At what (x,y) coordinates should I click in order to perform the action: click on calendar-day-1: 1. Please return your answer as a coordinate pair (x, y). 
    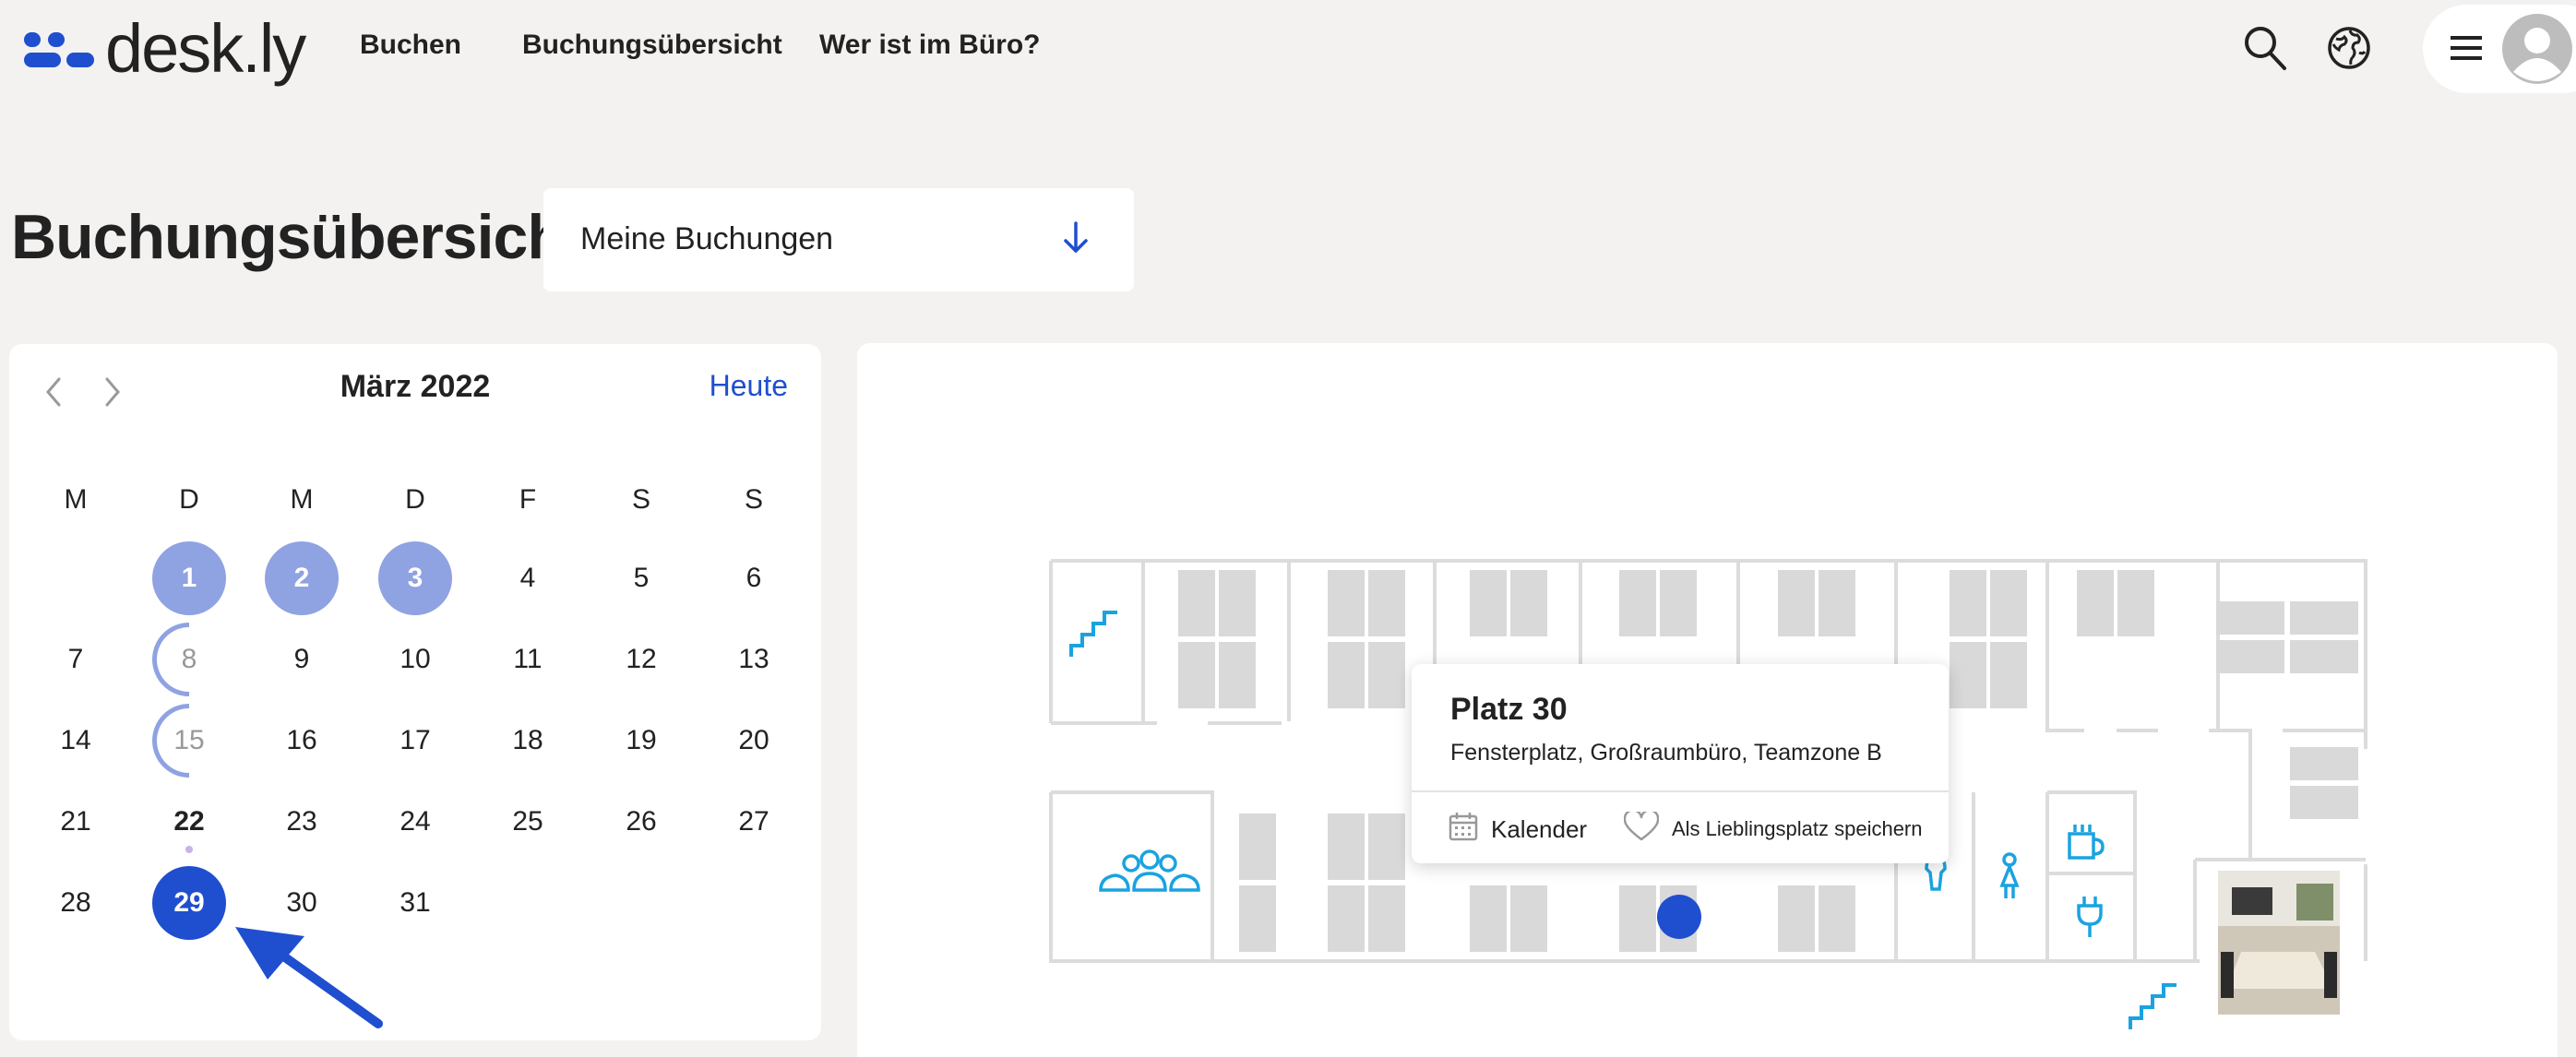
    Looking at the image, I should click on (189, 578).